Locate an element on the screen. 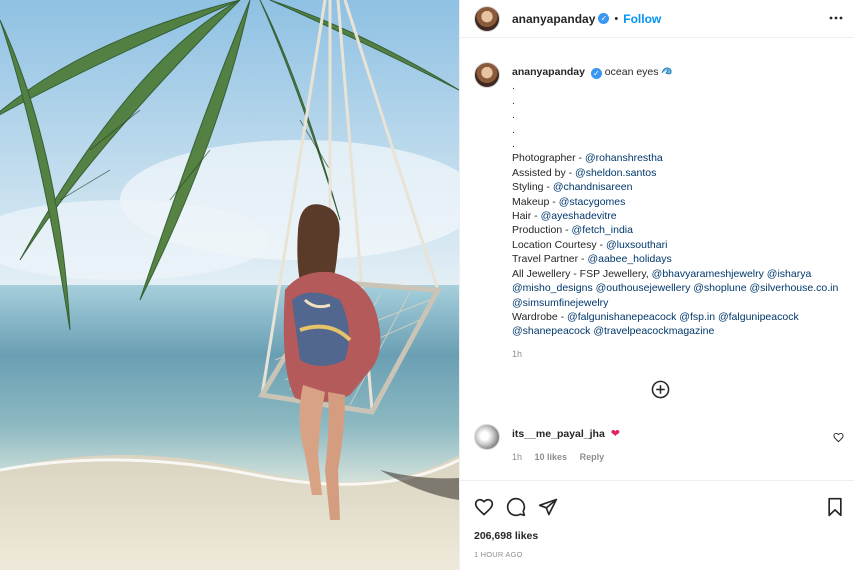 The height and width of the screenshot is (570, 854). likes-count: 206,698 likes is located at coordinates (506, 536).